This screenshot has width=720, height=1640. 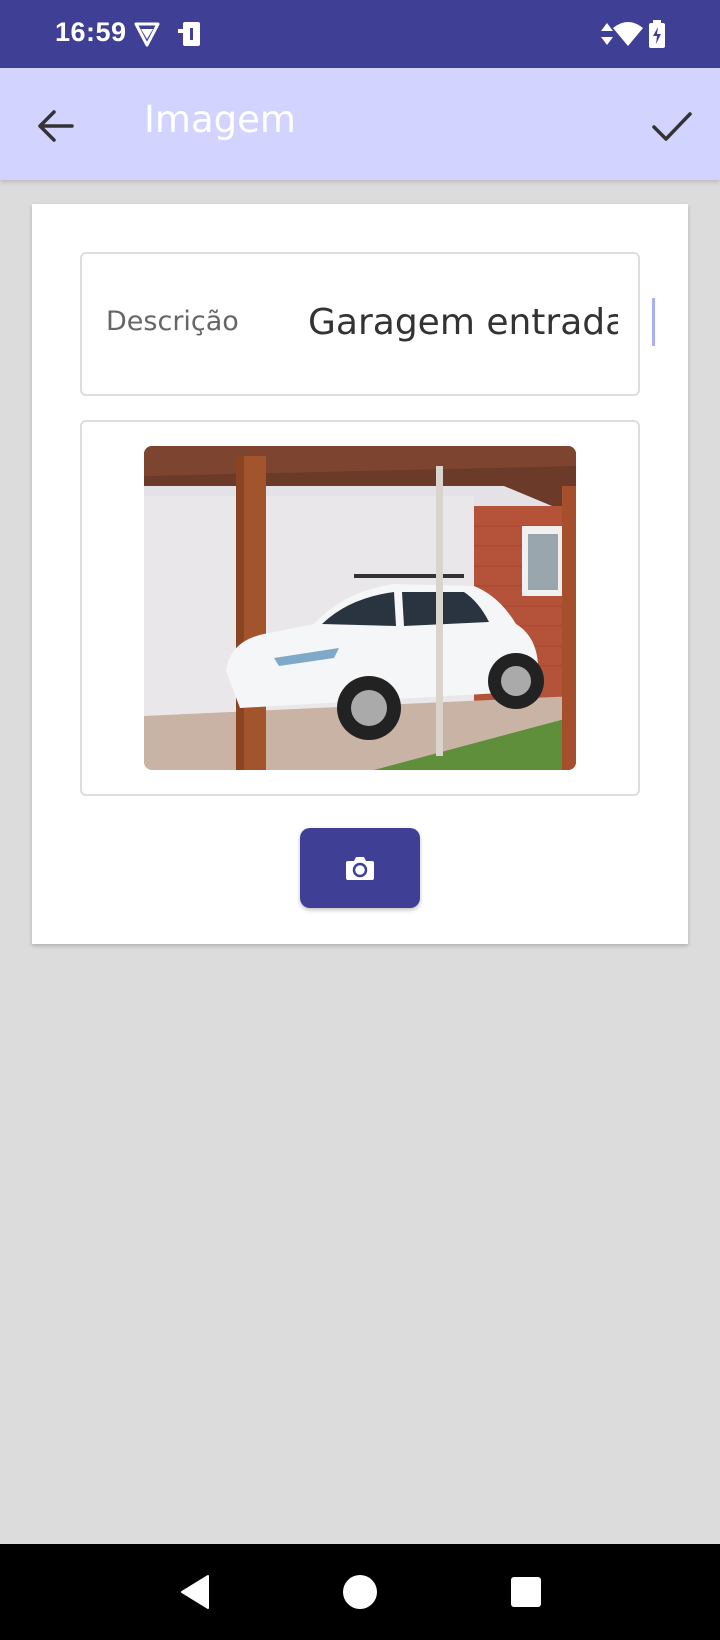 What do you see at coordinates (360, 34) in the screenshot?
I see `status-bar: 16:59` at bounding box center [360, 34].